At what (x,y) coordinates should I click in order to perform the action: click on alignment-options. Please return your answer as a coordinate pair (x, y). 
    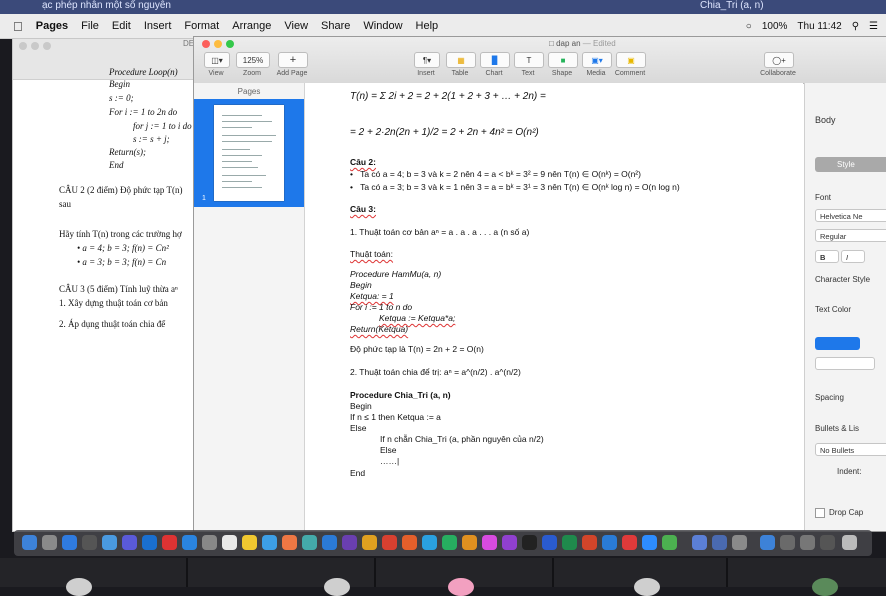
    Looking at the image, I should click on (845, 363).